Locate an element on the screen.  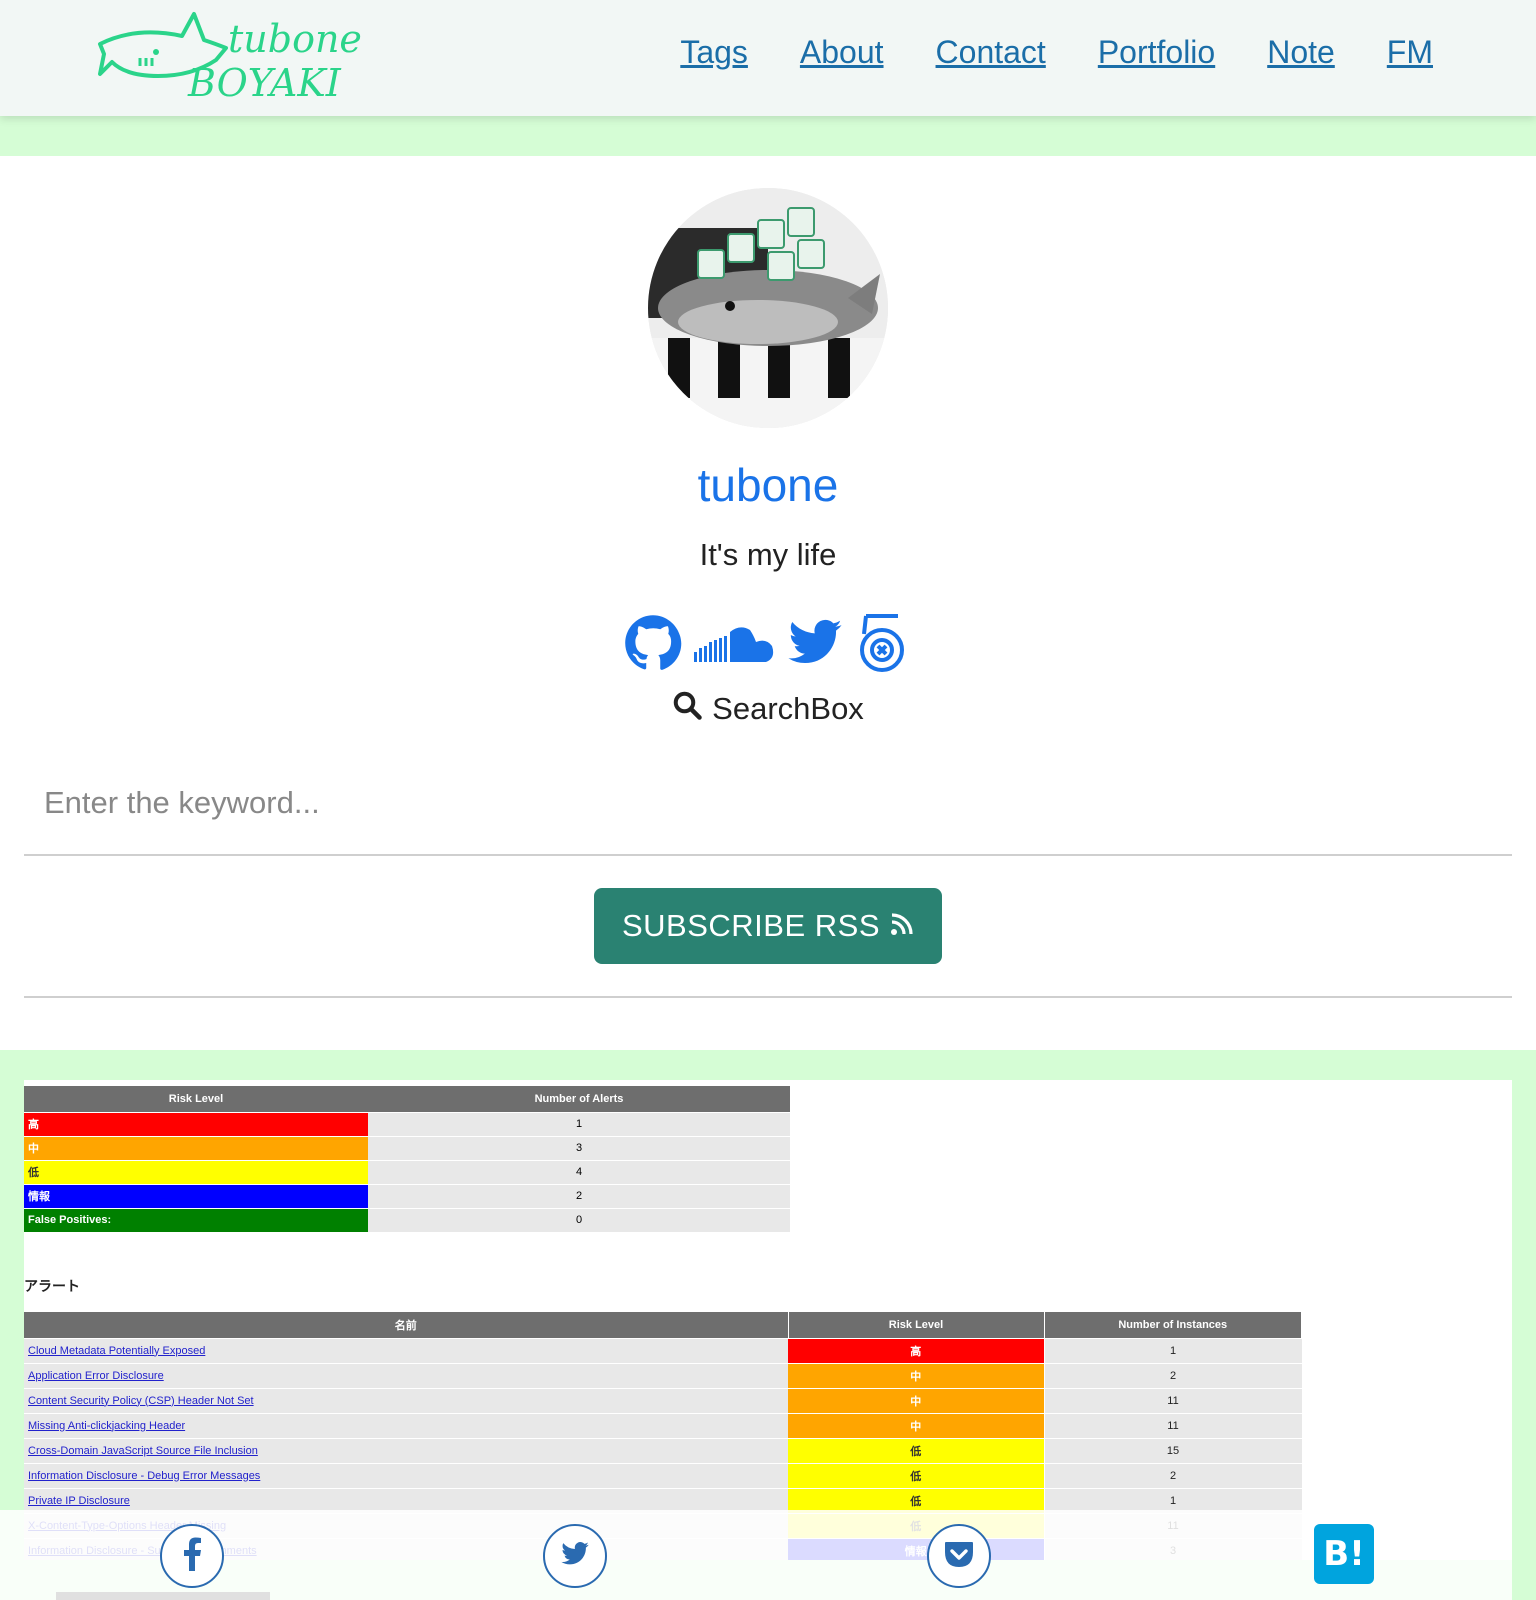
alert-instance-count: 15 is located at coordinates (1173, 1450).